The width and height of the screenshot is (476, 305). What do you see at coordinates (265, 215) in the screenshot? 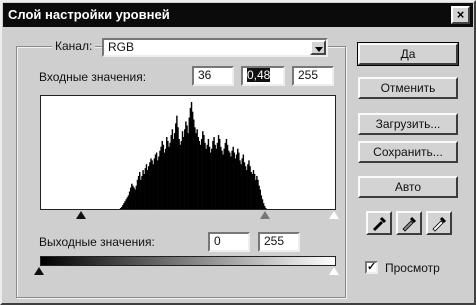
I see `input-gamma-slider` at bounding box center [265, 215].